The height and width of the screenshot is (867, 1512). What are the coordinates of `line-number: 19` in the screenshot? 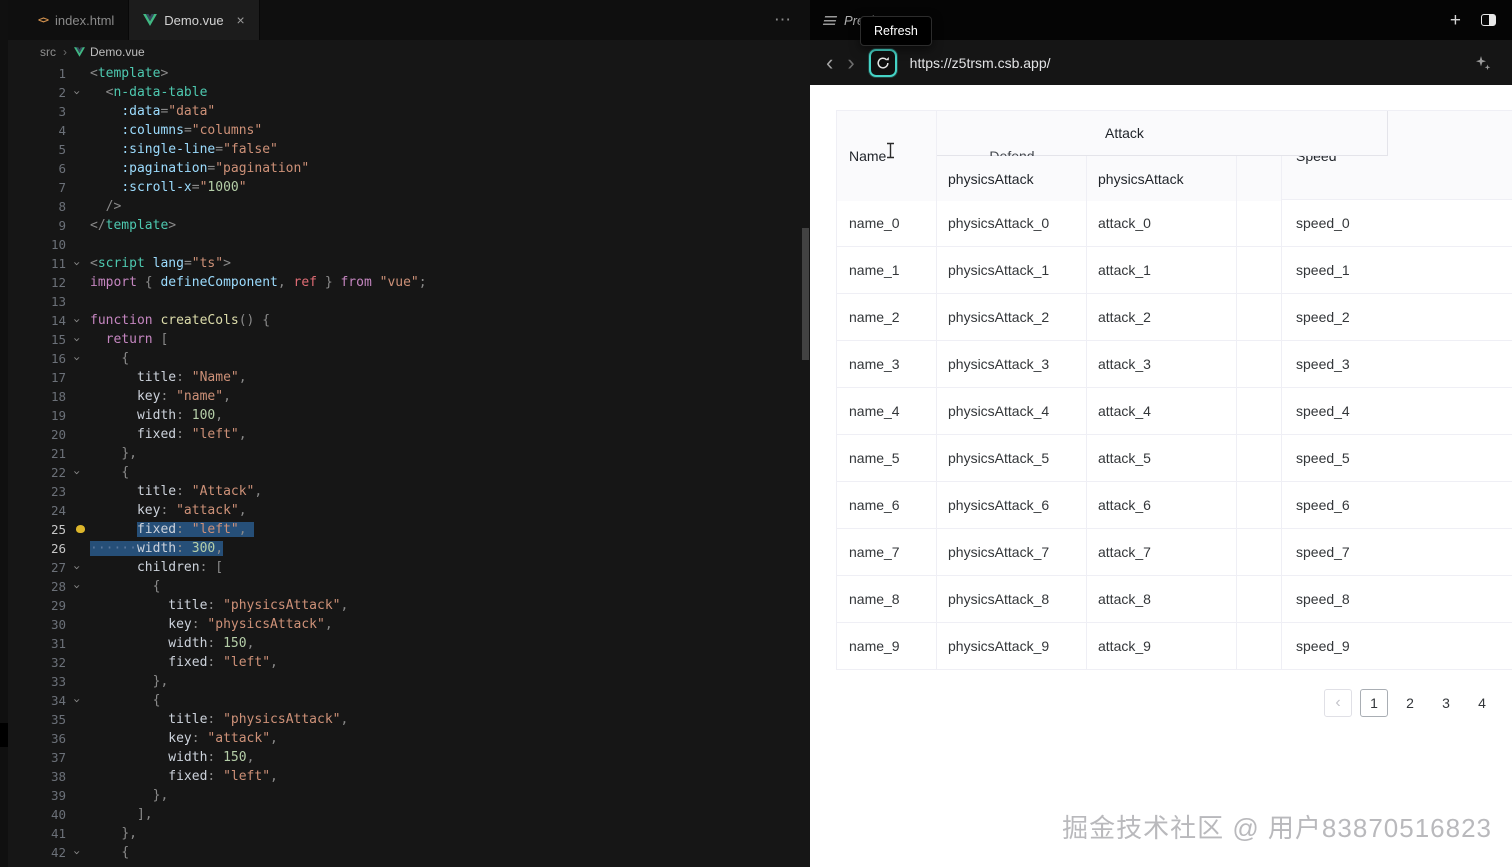 It's located at (58, 415).